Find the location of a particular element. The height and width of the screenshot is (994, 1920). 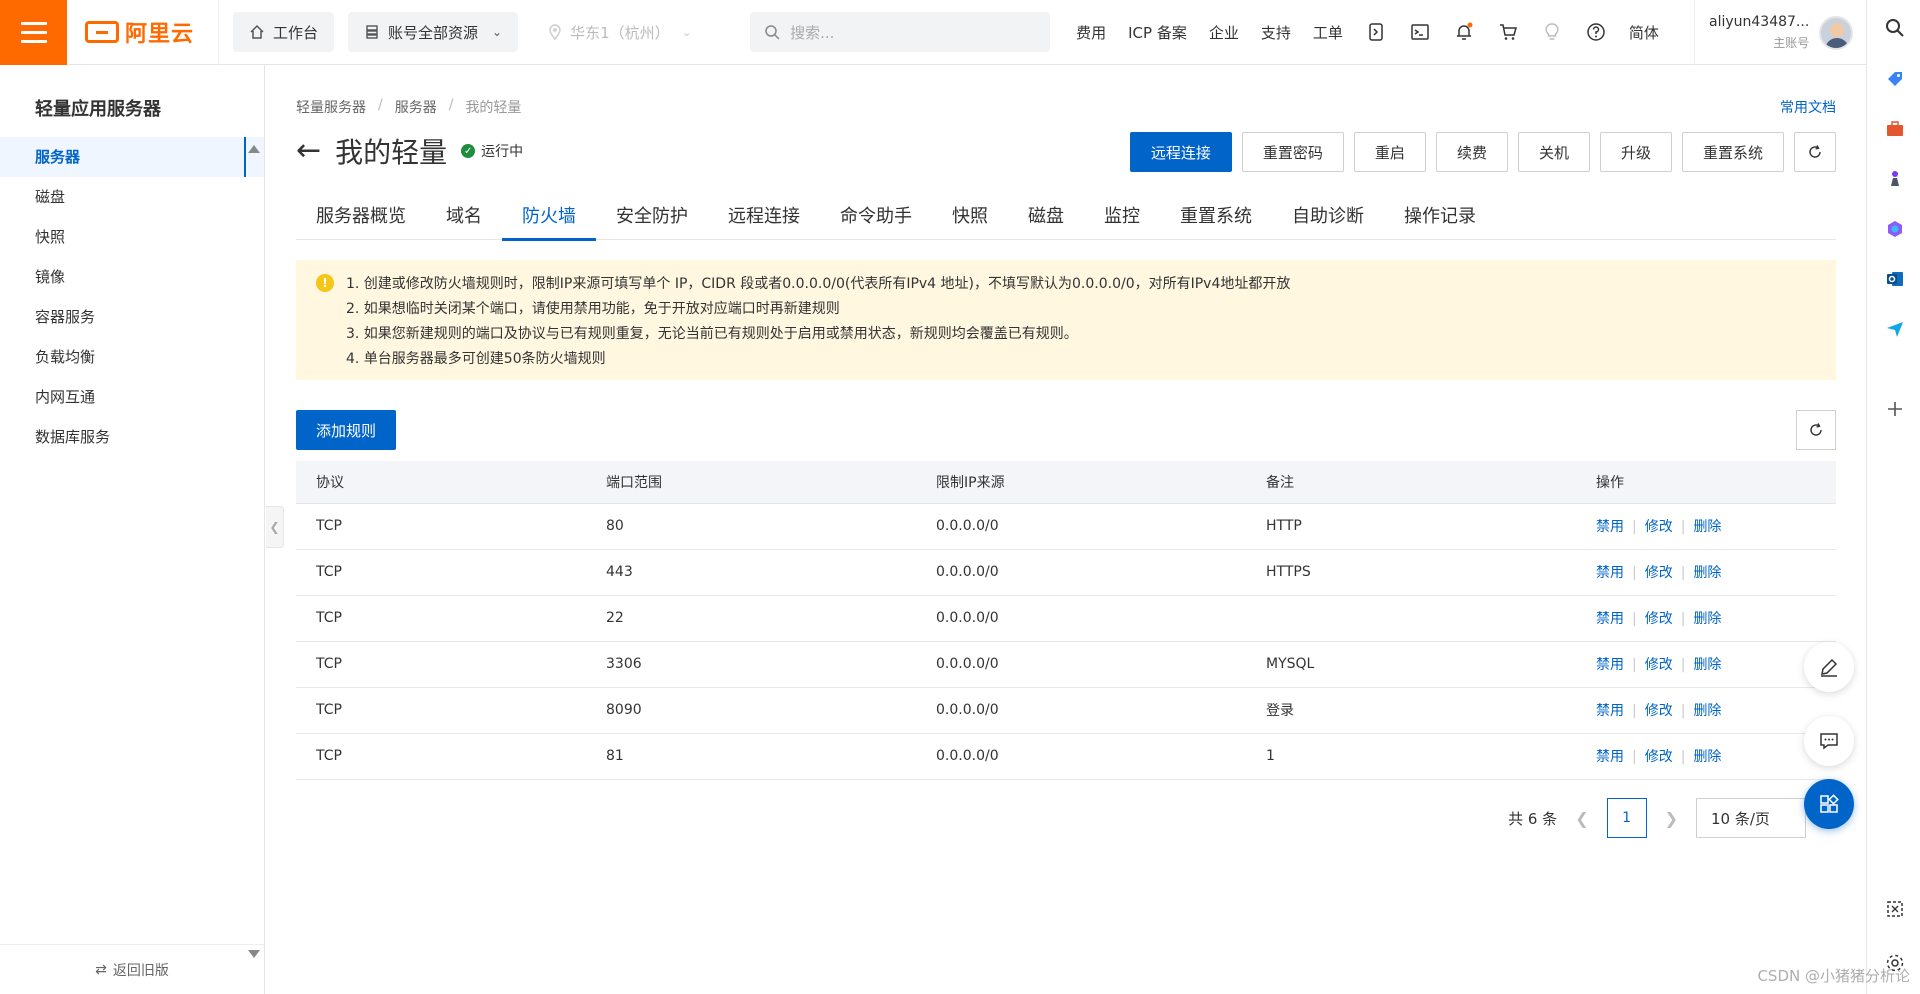

link-ticket: 工单 is located at coordinates (1328, 32).